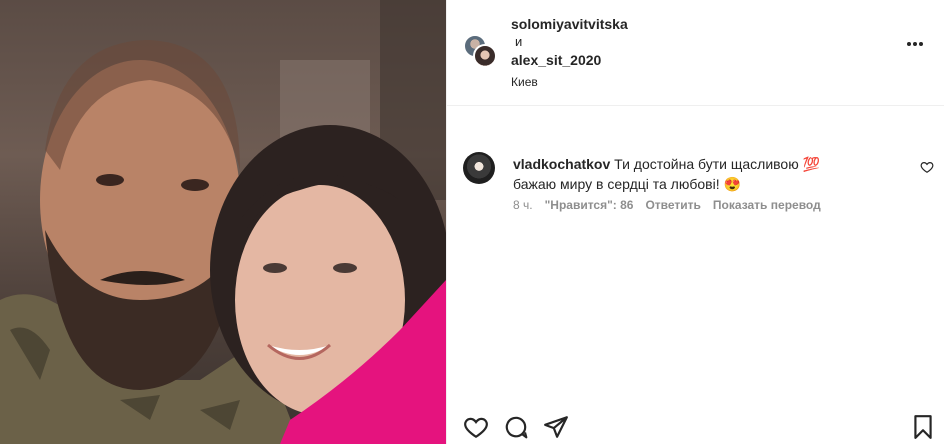 The image size is (944, 444). I want to click on username-link: solomiyavitvitska, so click(569, 24).